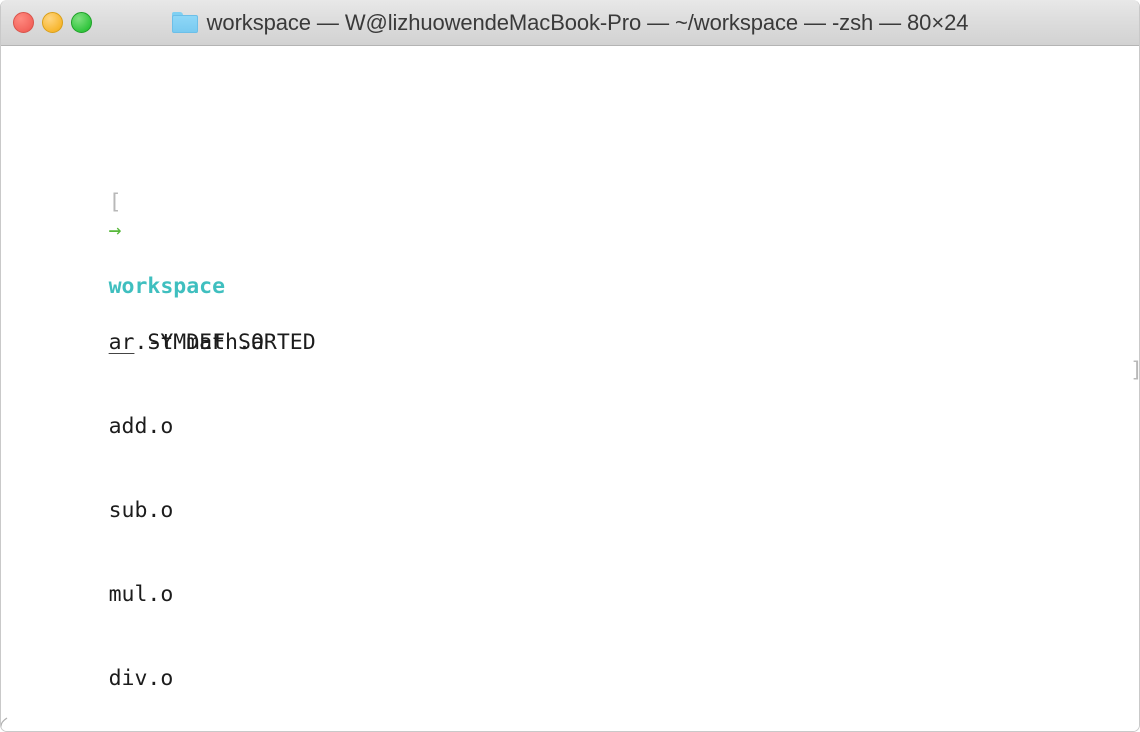  What do you see at coordinates (141, 510) in the screenshot?
I see `output-text: sub.o` at bounding box center [141, 510].